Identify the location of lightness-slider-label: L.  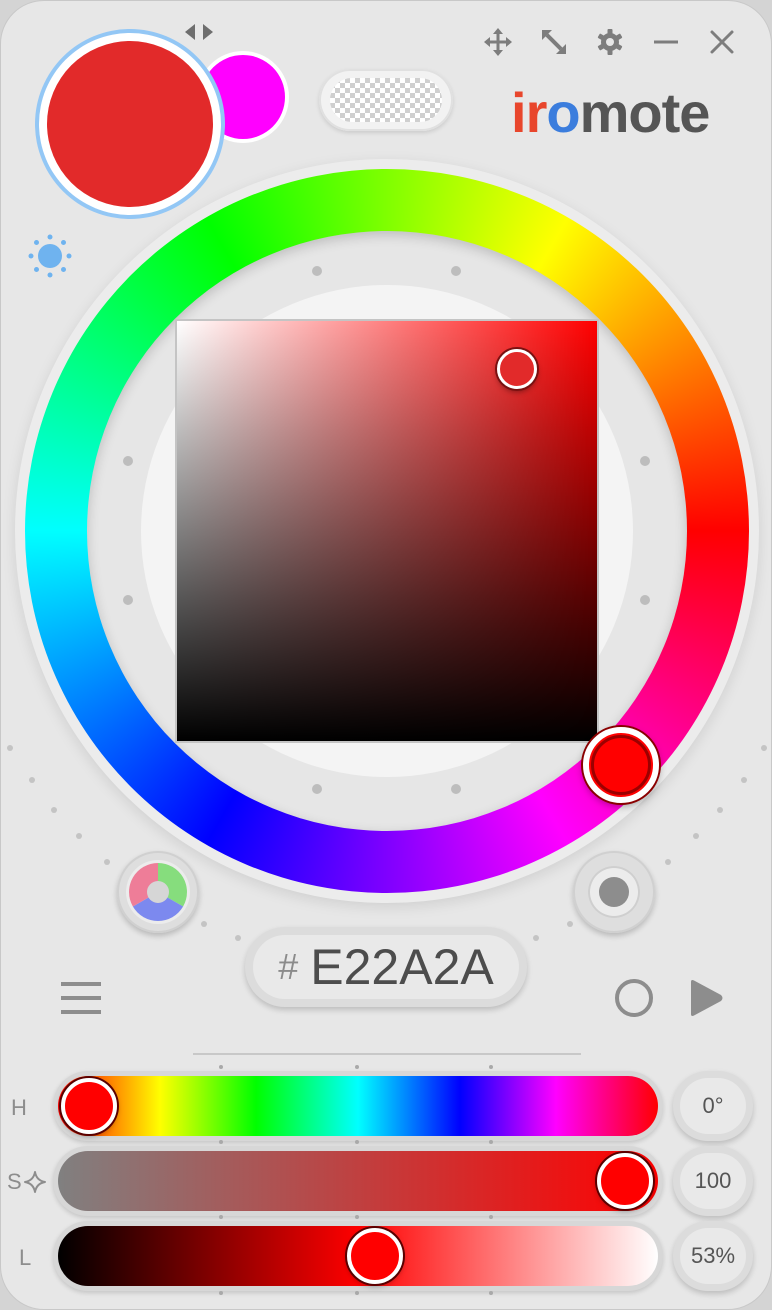
(25, 1257).